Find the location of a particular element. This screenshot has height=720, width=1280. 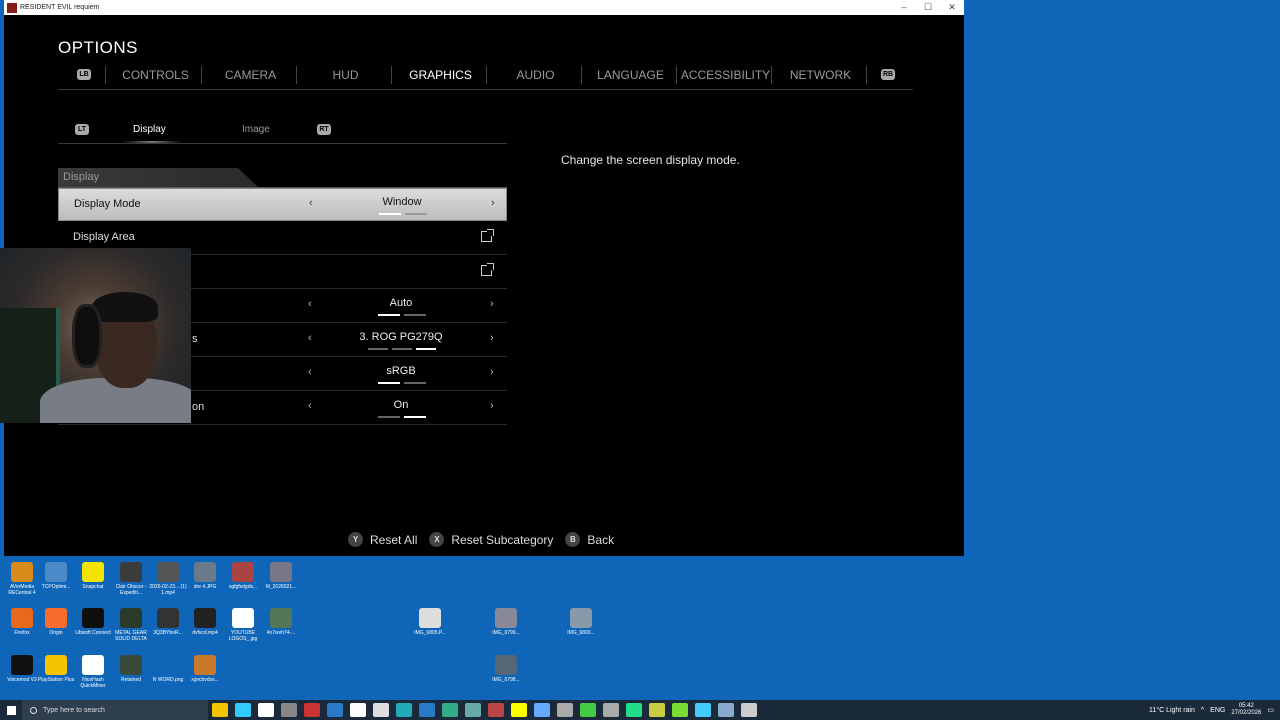

minimize-button: – is located at coordinates (904, 7).